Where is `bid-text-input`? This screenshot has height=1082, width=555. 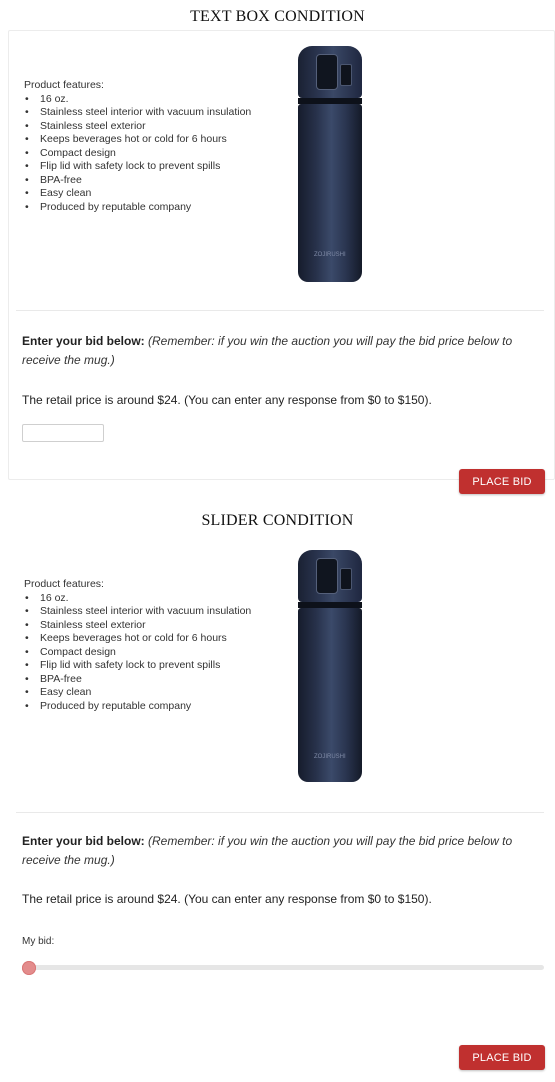
bid-text-input is located at coordinates (63, 433).